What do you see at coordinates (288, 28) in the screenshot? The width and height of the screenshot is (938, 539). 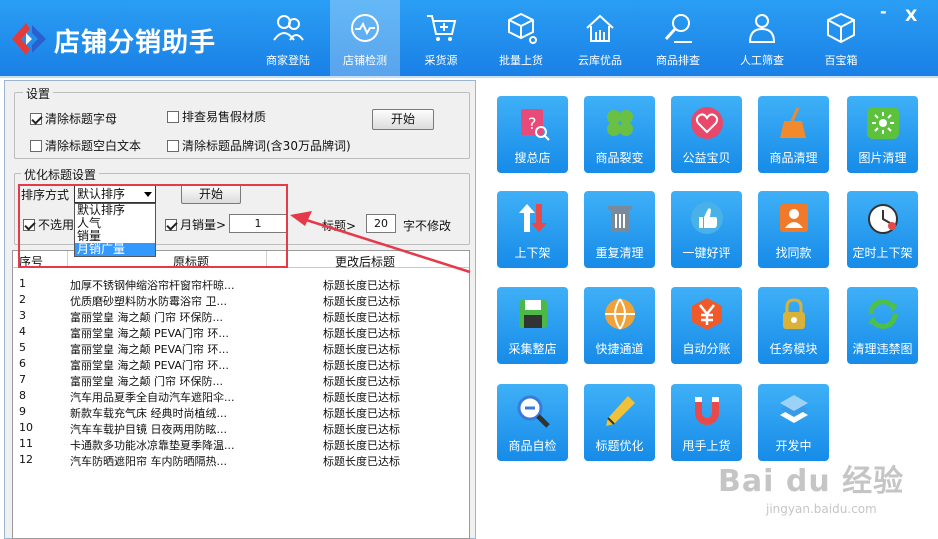 I see `users-icon` at bounding box center [288, 28].